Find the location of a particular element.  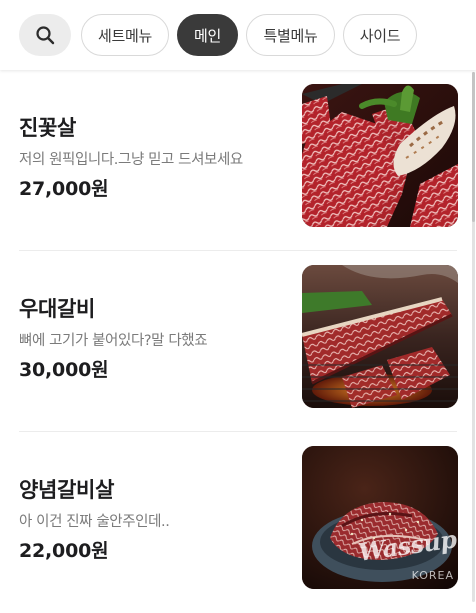

menu-item-name: 진꽃살 is located at coordinates (48, 128).